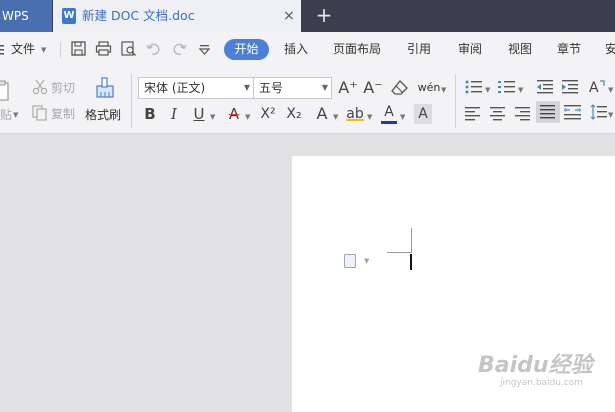  I want to click on paste-caret: ▼, so click(15, 115).